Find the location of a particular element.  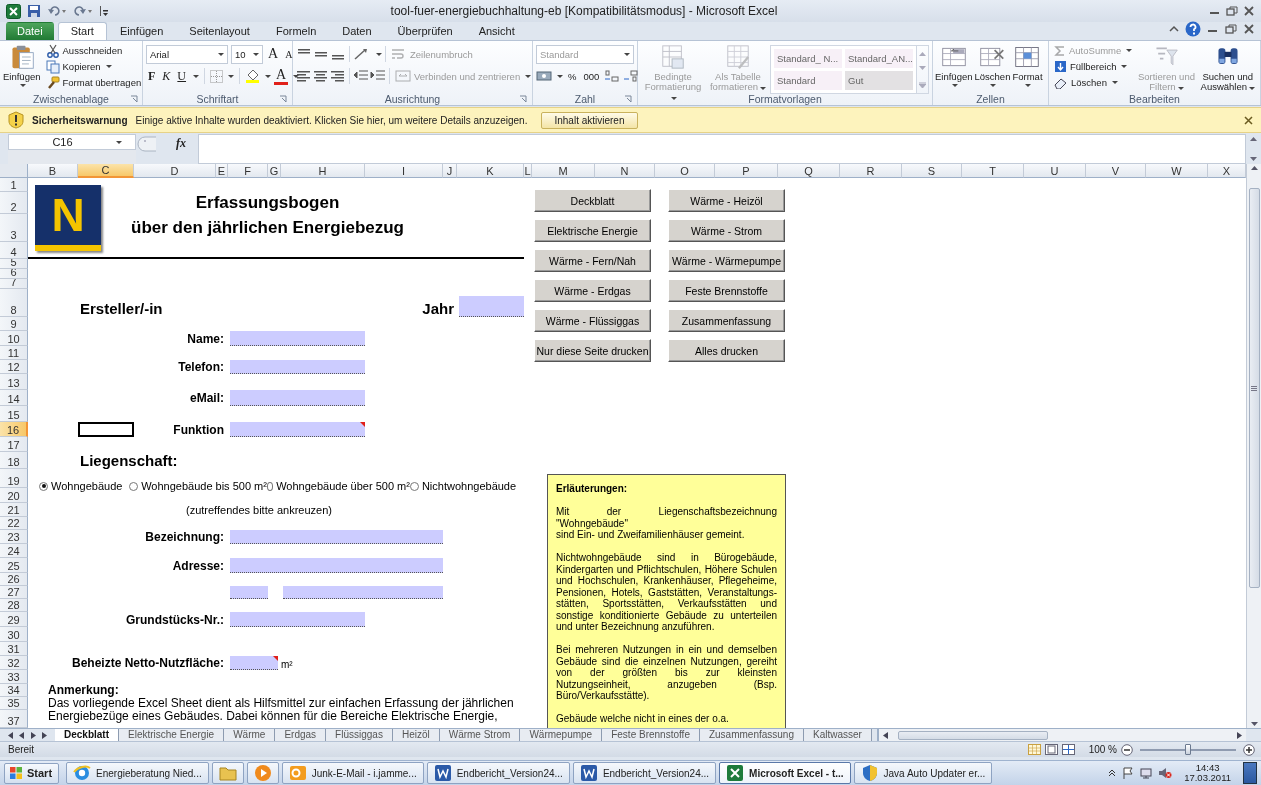

cell-style: Gut is located at coordinates (879, 80).